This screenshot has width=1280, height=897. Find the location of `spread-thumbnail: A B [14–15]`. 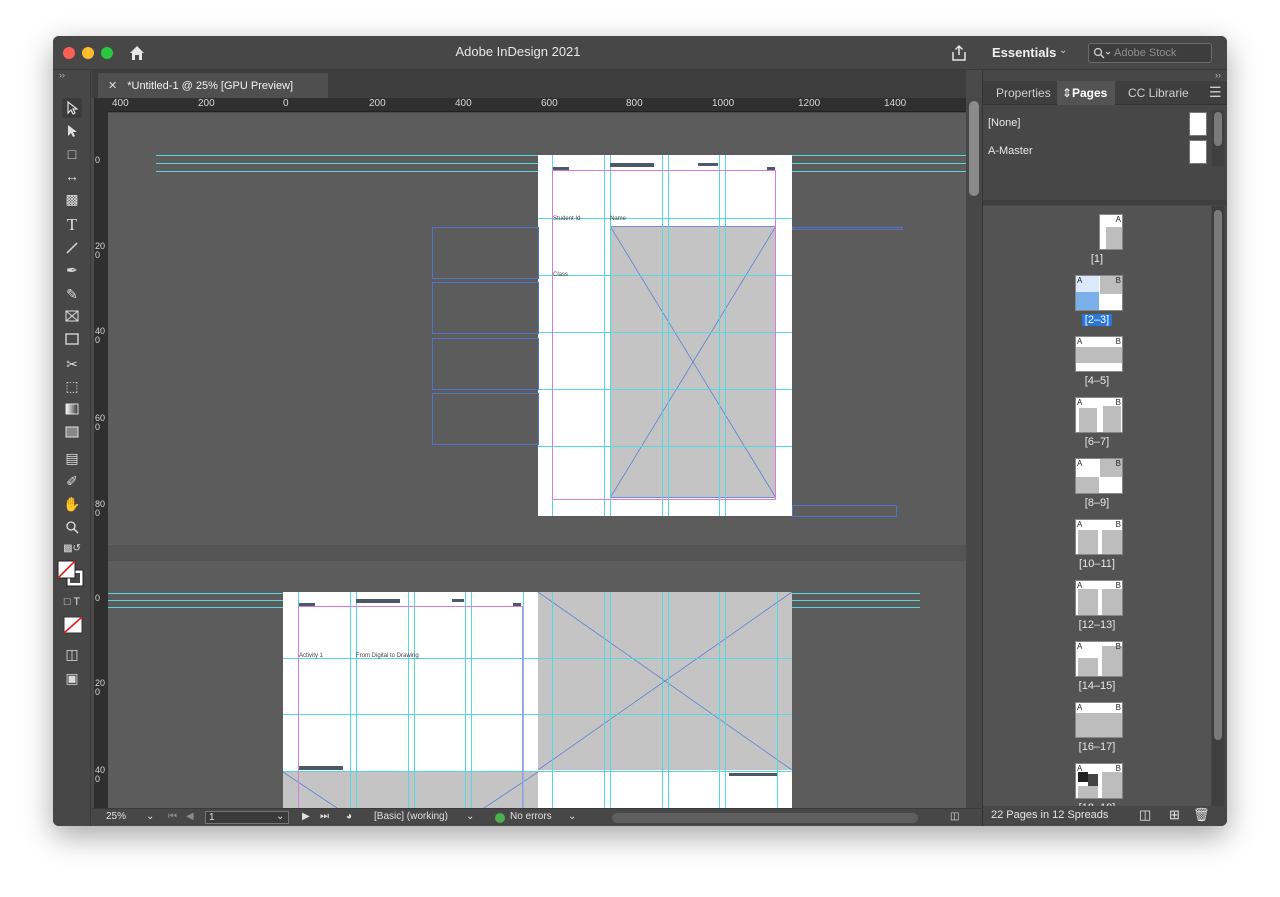

spread-thumbnail: A B [14–15] is located at coordinates (1097, 671).